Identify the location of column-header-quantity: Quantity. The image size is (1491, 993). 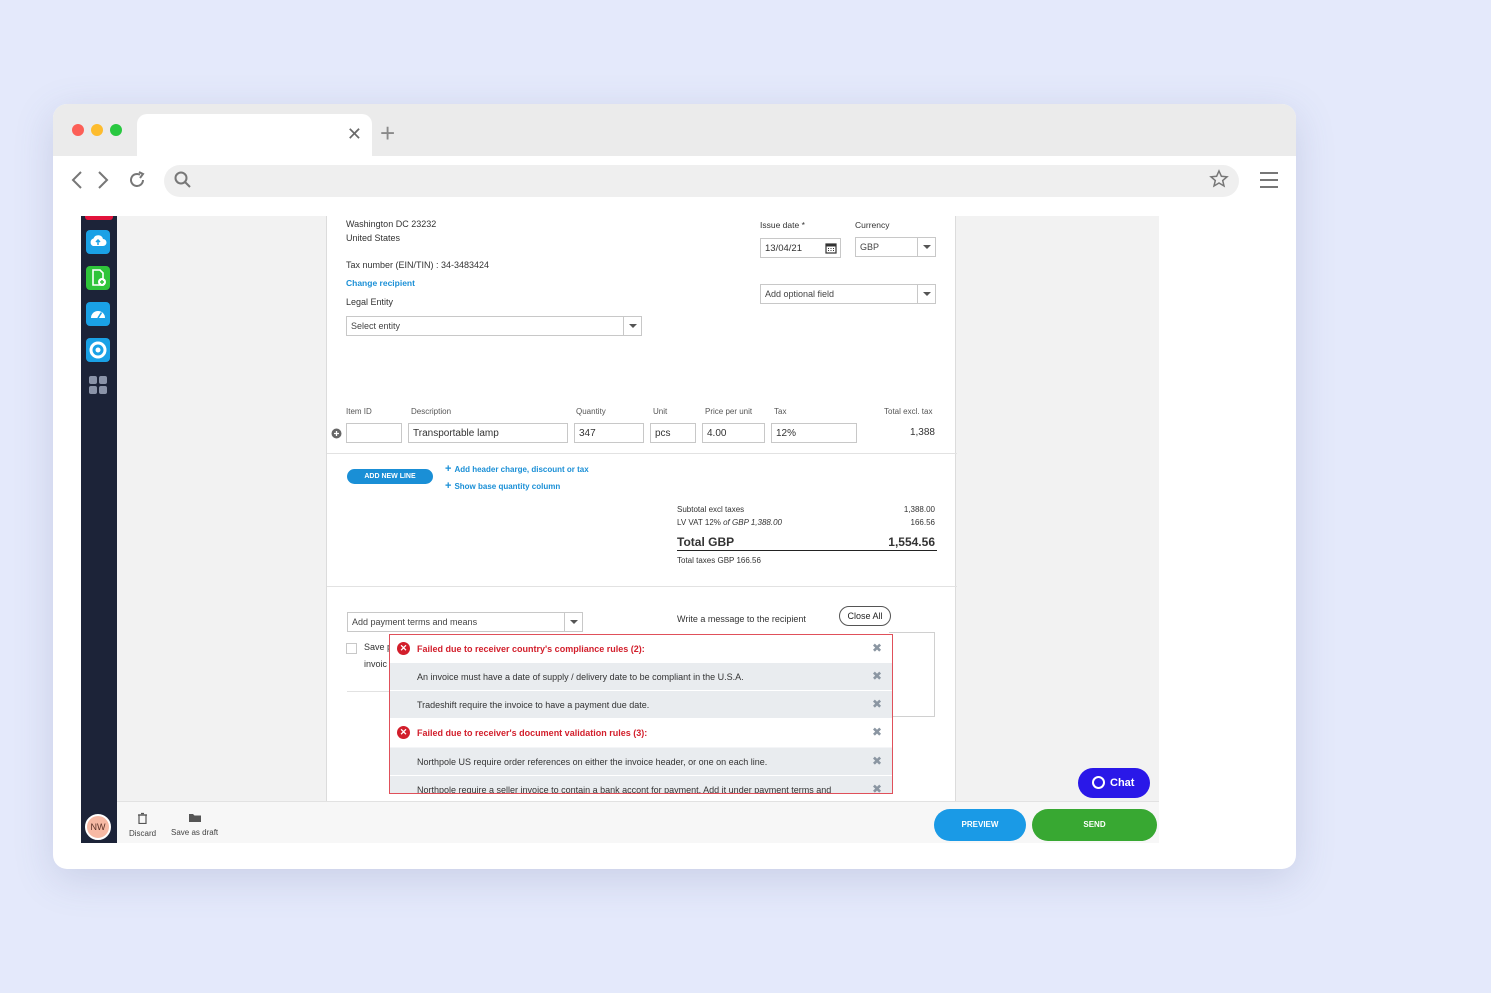
(591, 411).